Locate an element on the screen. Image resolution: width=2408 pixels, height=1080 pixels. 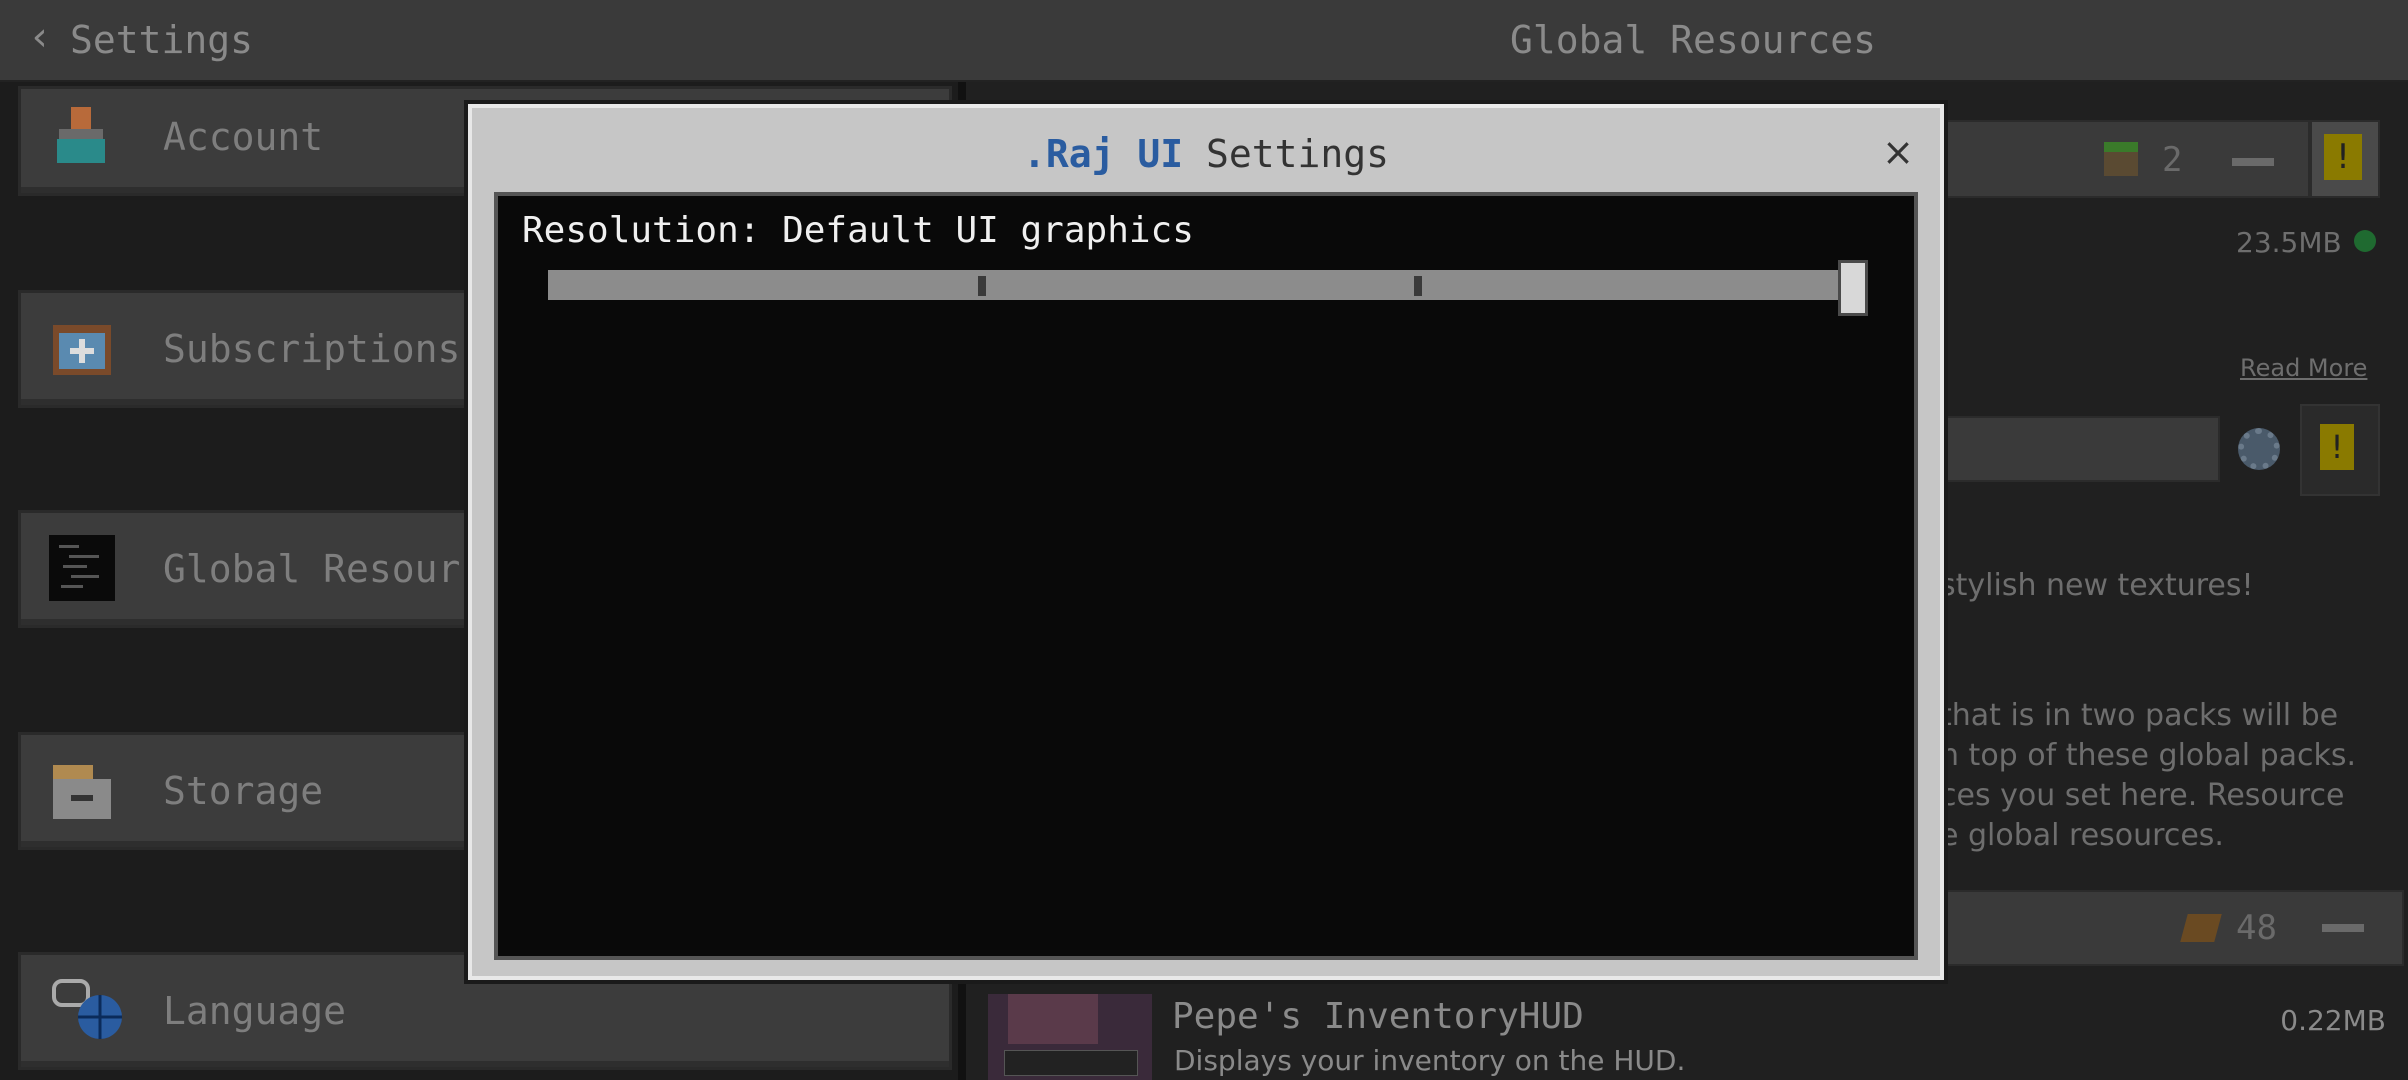
pack-size: 23.5MB is located at coordinates (2289, 242).